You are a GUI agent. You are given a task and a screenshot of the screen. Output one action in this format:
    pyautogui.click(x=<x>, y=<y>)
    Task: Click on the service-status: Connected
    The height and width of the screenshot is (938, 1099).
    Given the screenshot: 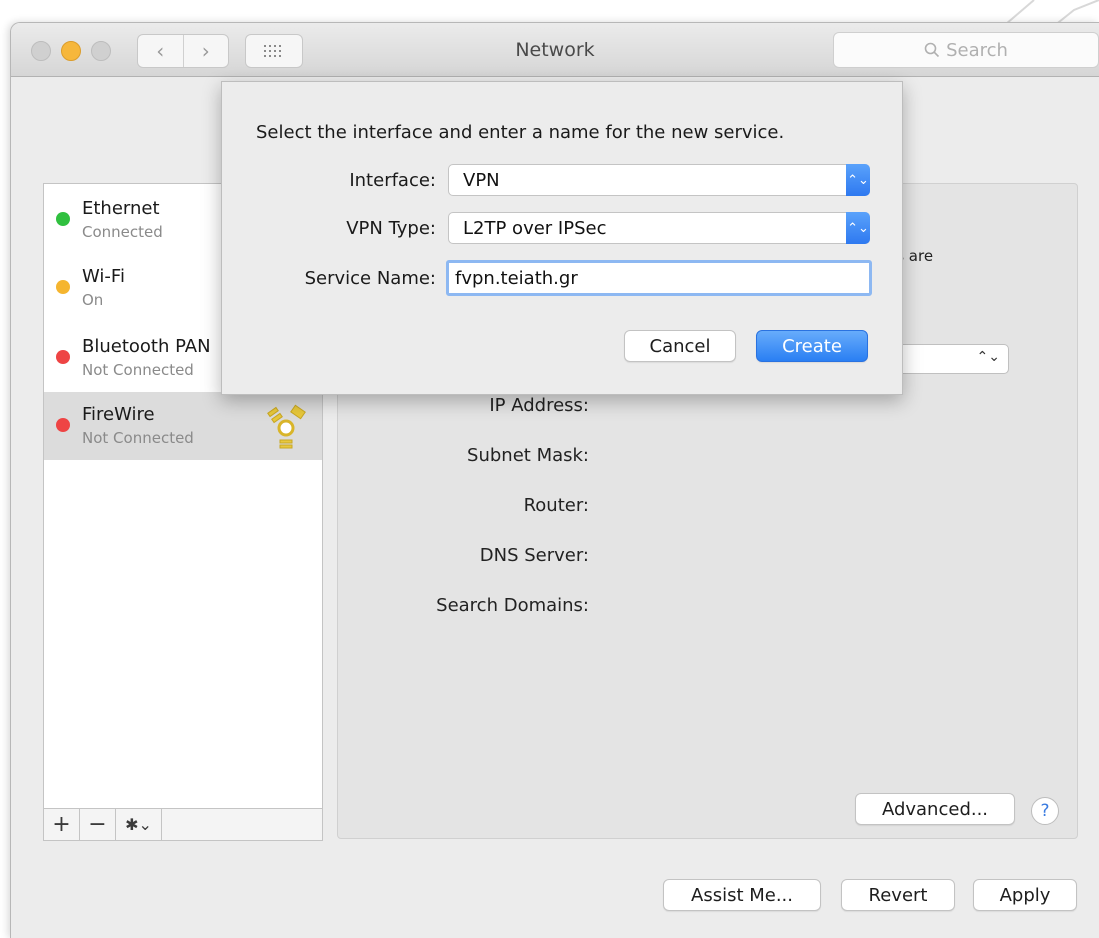 What is the action you would take?
    pyautogui.click(x=122, y=232)
    